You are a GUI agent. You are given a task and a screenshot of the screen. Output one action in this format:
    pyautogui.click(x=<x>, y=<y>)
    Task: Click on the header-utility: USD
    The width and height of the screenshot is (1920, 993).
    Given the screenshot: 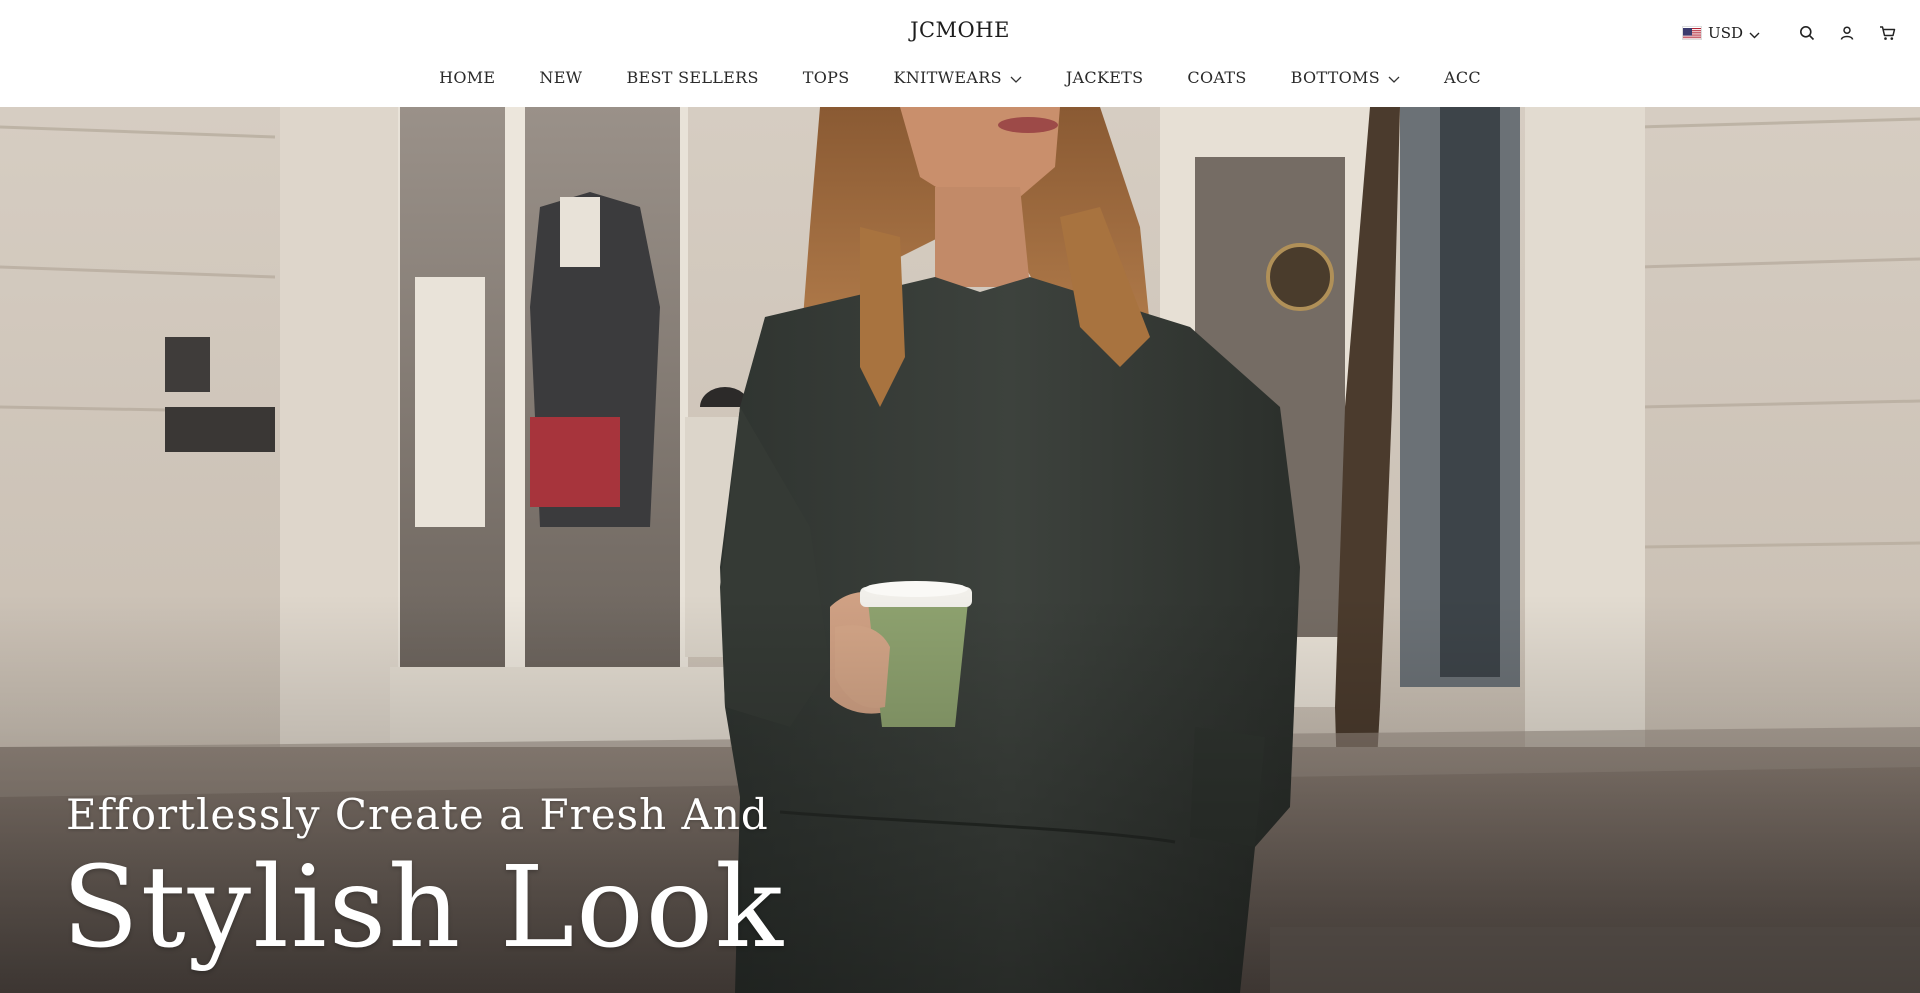 What is the action you would take?
    pyautogui.click(x=1790, y=33)
    